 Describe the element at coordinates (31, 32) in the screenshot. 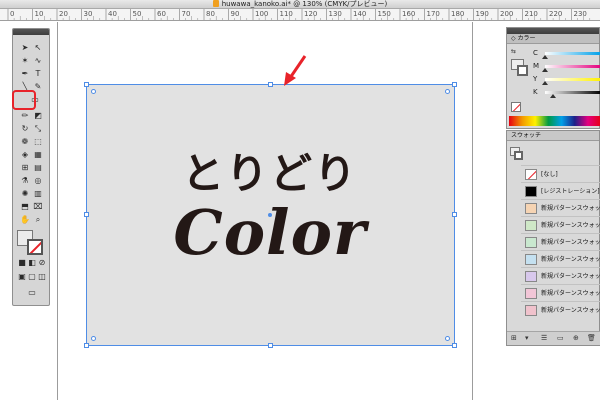

I see `tools-panel-grip` at that location.